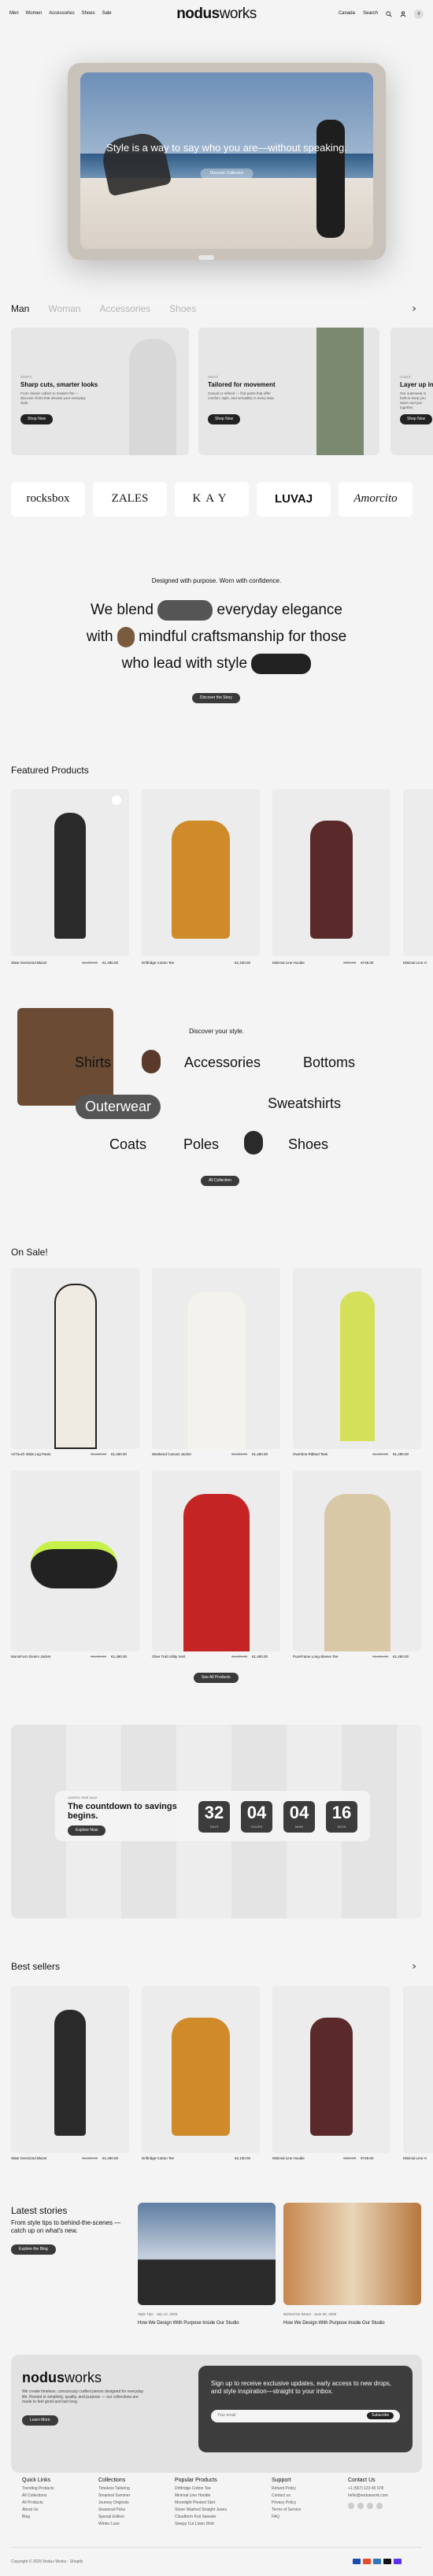  Describe the element at coordinates (40, 2420) in the screenshot. I see `learn-more-button: Learn More` at that location.